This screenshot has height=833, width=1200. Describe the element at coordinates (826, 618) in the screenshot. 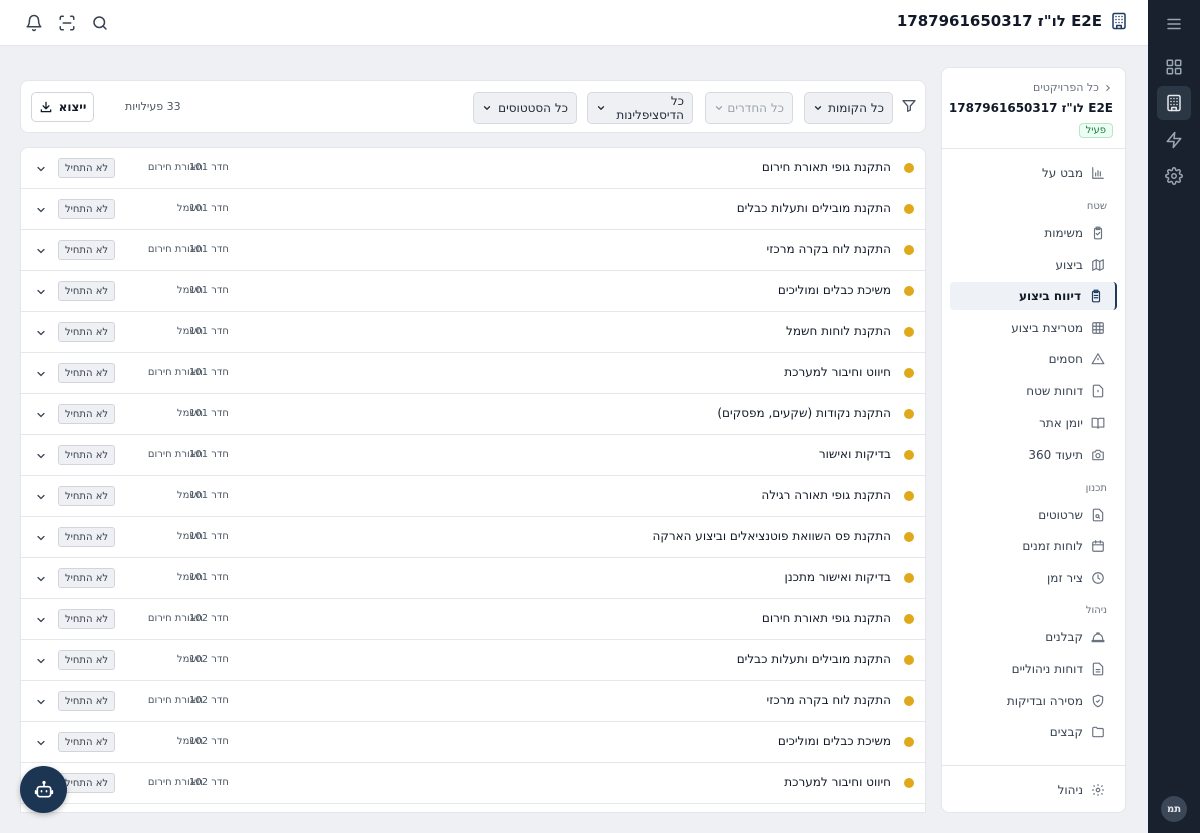

I see `activity-title: התקנת גופי תאורת חירום` at that location.